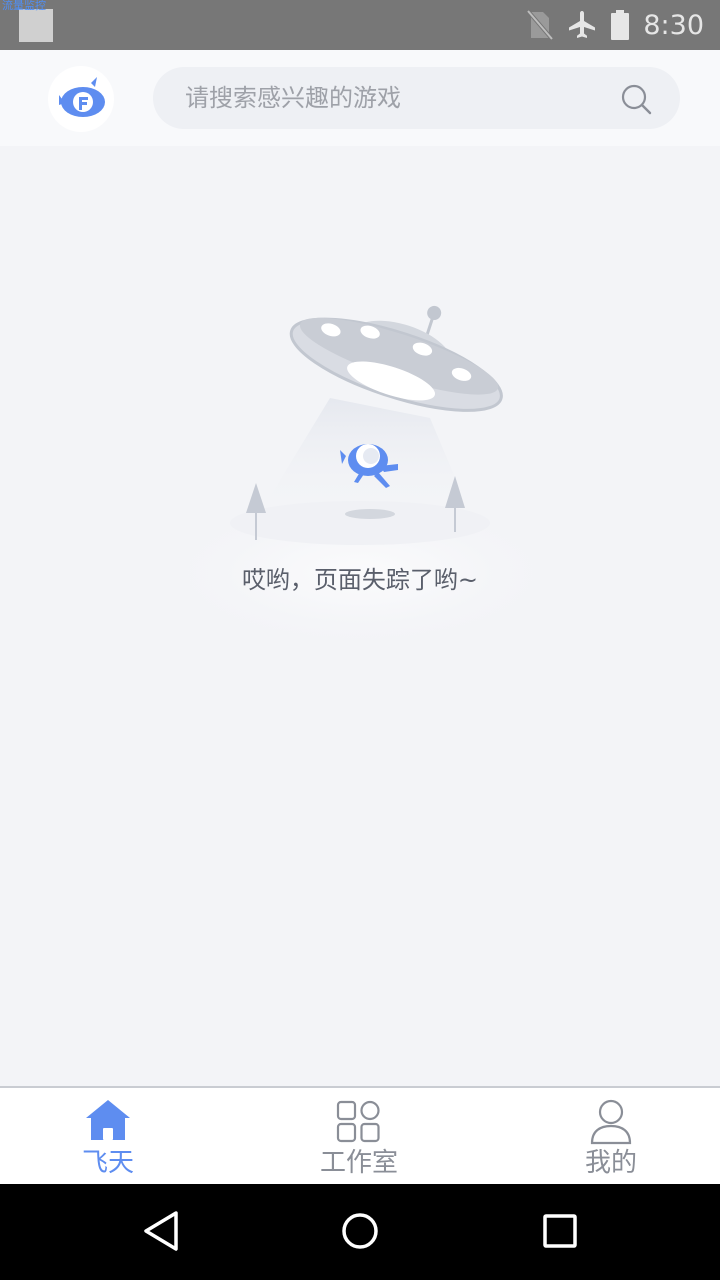 The width and height of the screenshot is (720, 1280). I want to click on status-app-icon, so click(36, 25).